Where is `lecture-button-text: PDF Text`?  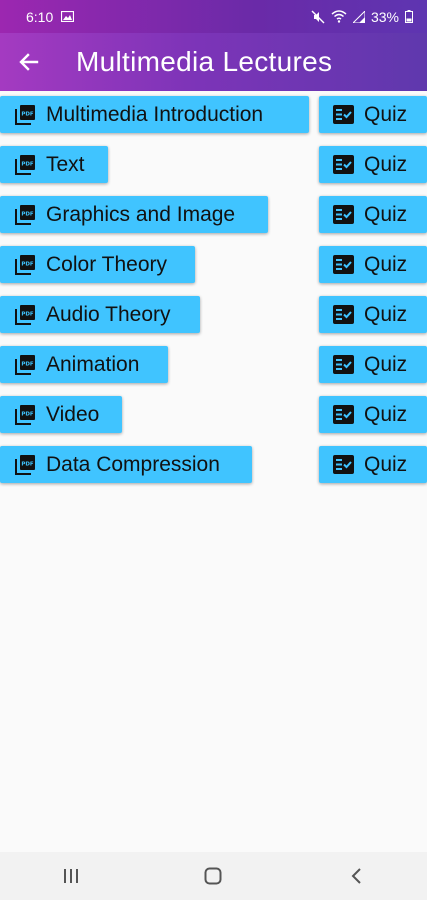 lecture-button-text: PDF Text is located at coordinates (54, 164).